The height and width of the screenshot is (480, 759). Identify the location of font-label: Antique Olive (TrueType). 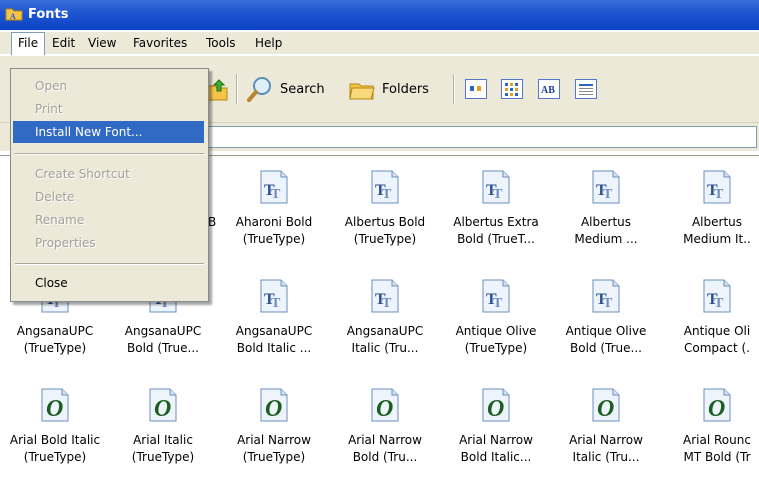
(496, 340).